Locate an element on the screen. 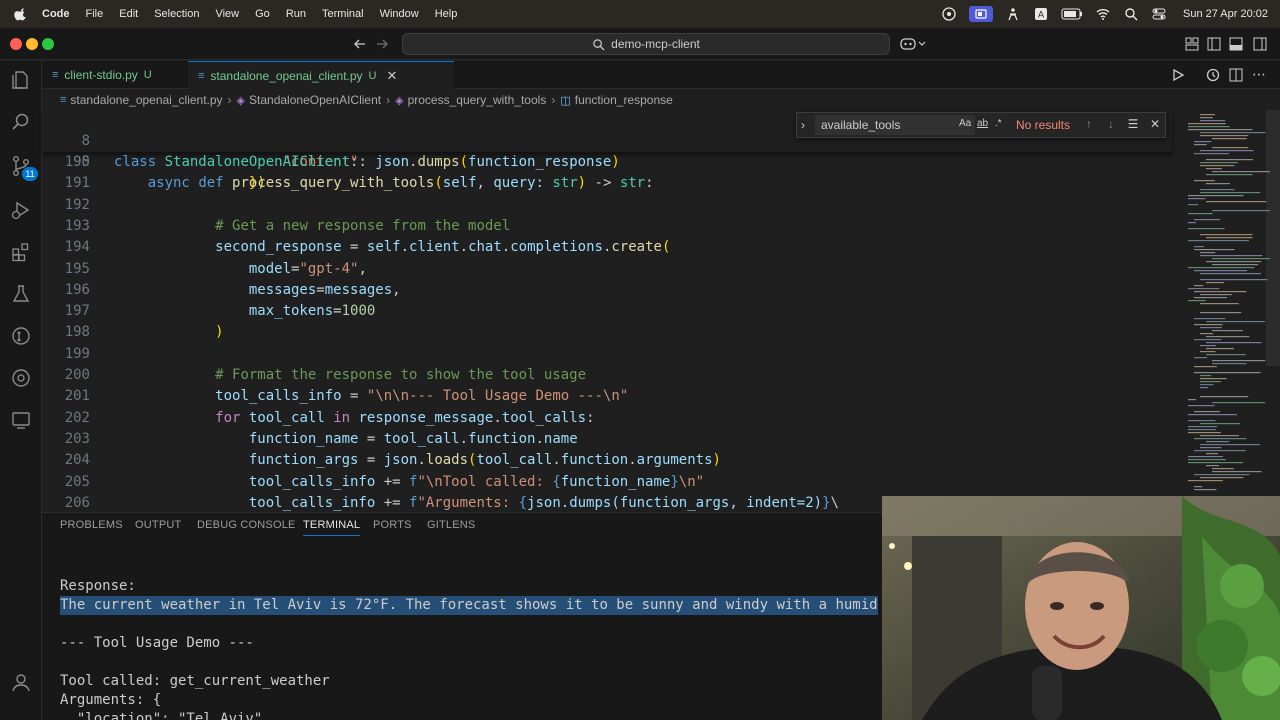 The image size is (1280, 720). copilot-icon is located at coordinates (913, 44).